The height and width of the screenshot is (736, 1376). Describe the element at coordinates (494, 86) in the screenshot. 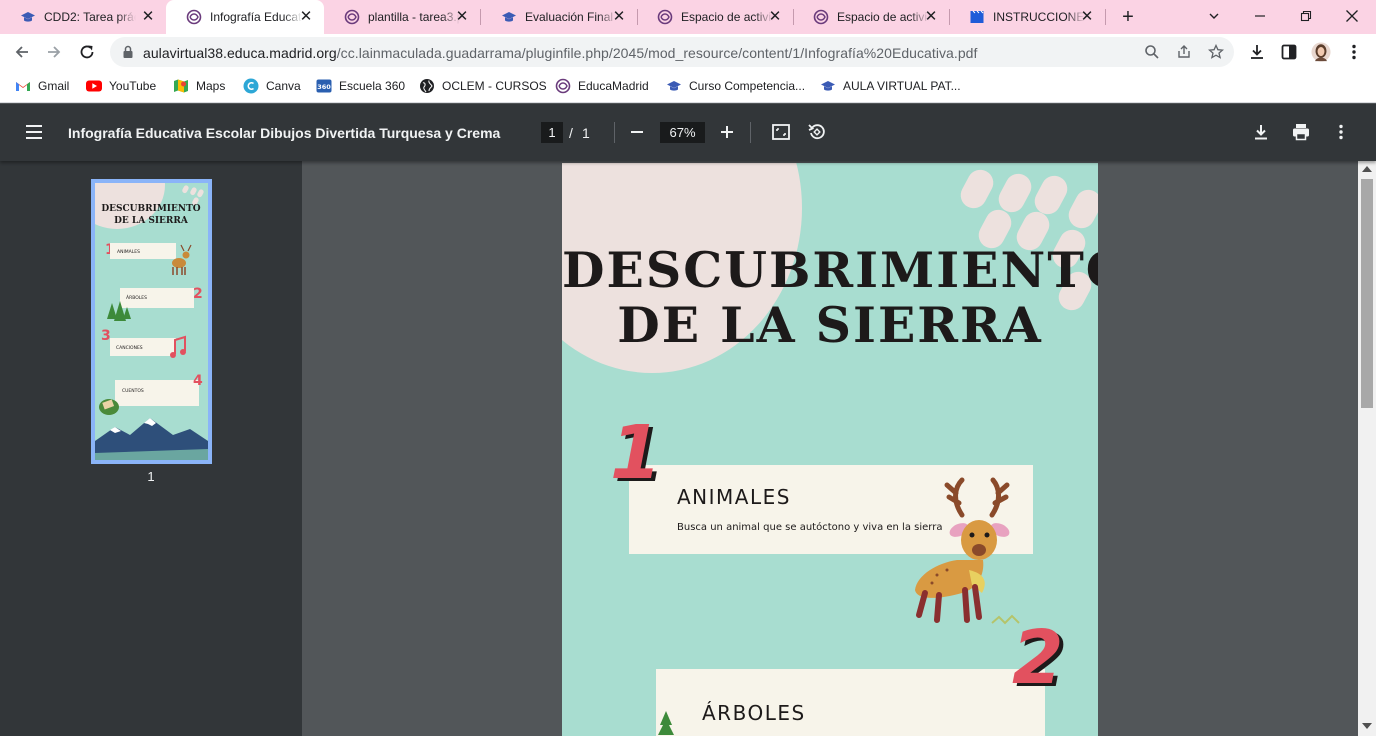

I see `bookmark-label: OCLEM - CURSOS` at that location.